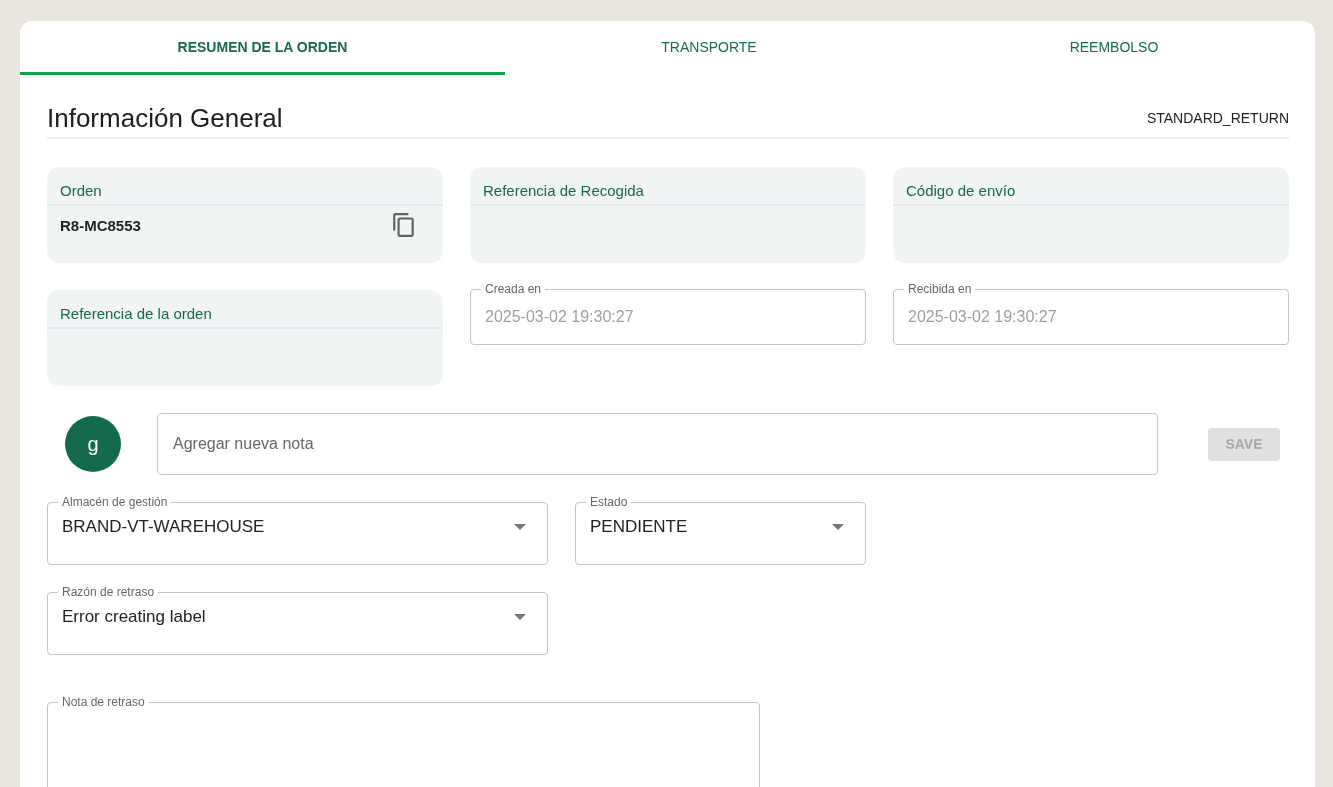 Image resolution: width=1333 pixels, height=787 pixels. What do you see at coordinates (657, 444) in the screenshot?
I see `note-input-field: Agregar nueva nota` at bounding box center [657, 444].